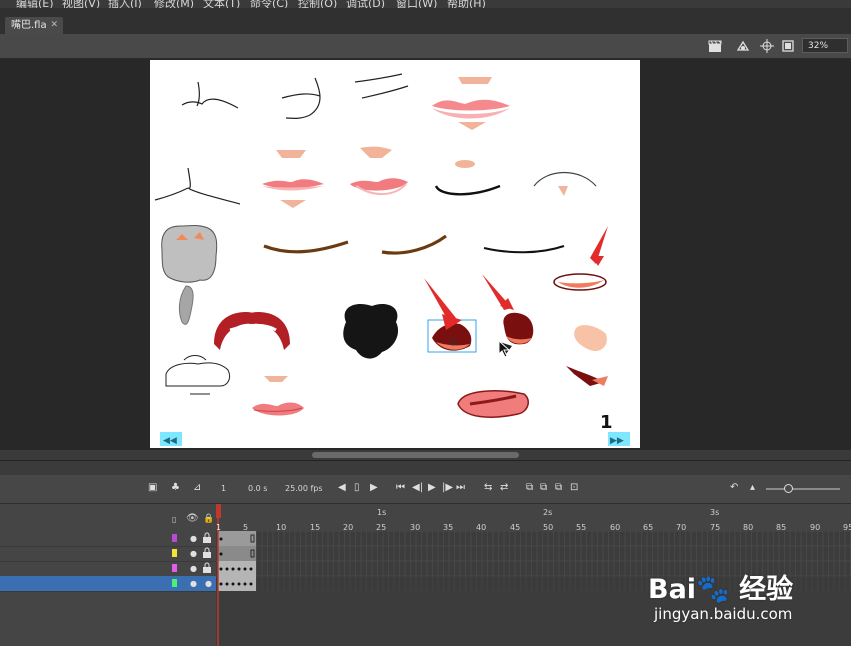 The width and height of the screenshot is (851, 646). What do you see at coordinates (447, 487) in the screenshot?
I see `step-forward-icon: |▶` at bounding box center [447, 487].